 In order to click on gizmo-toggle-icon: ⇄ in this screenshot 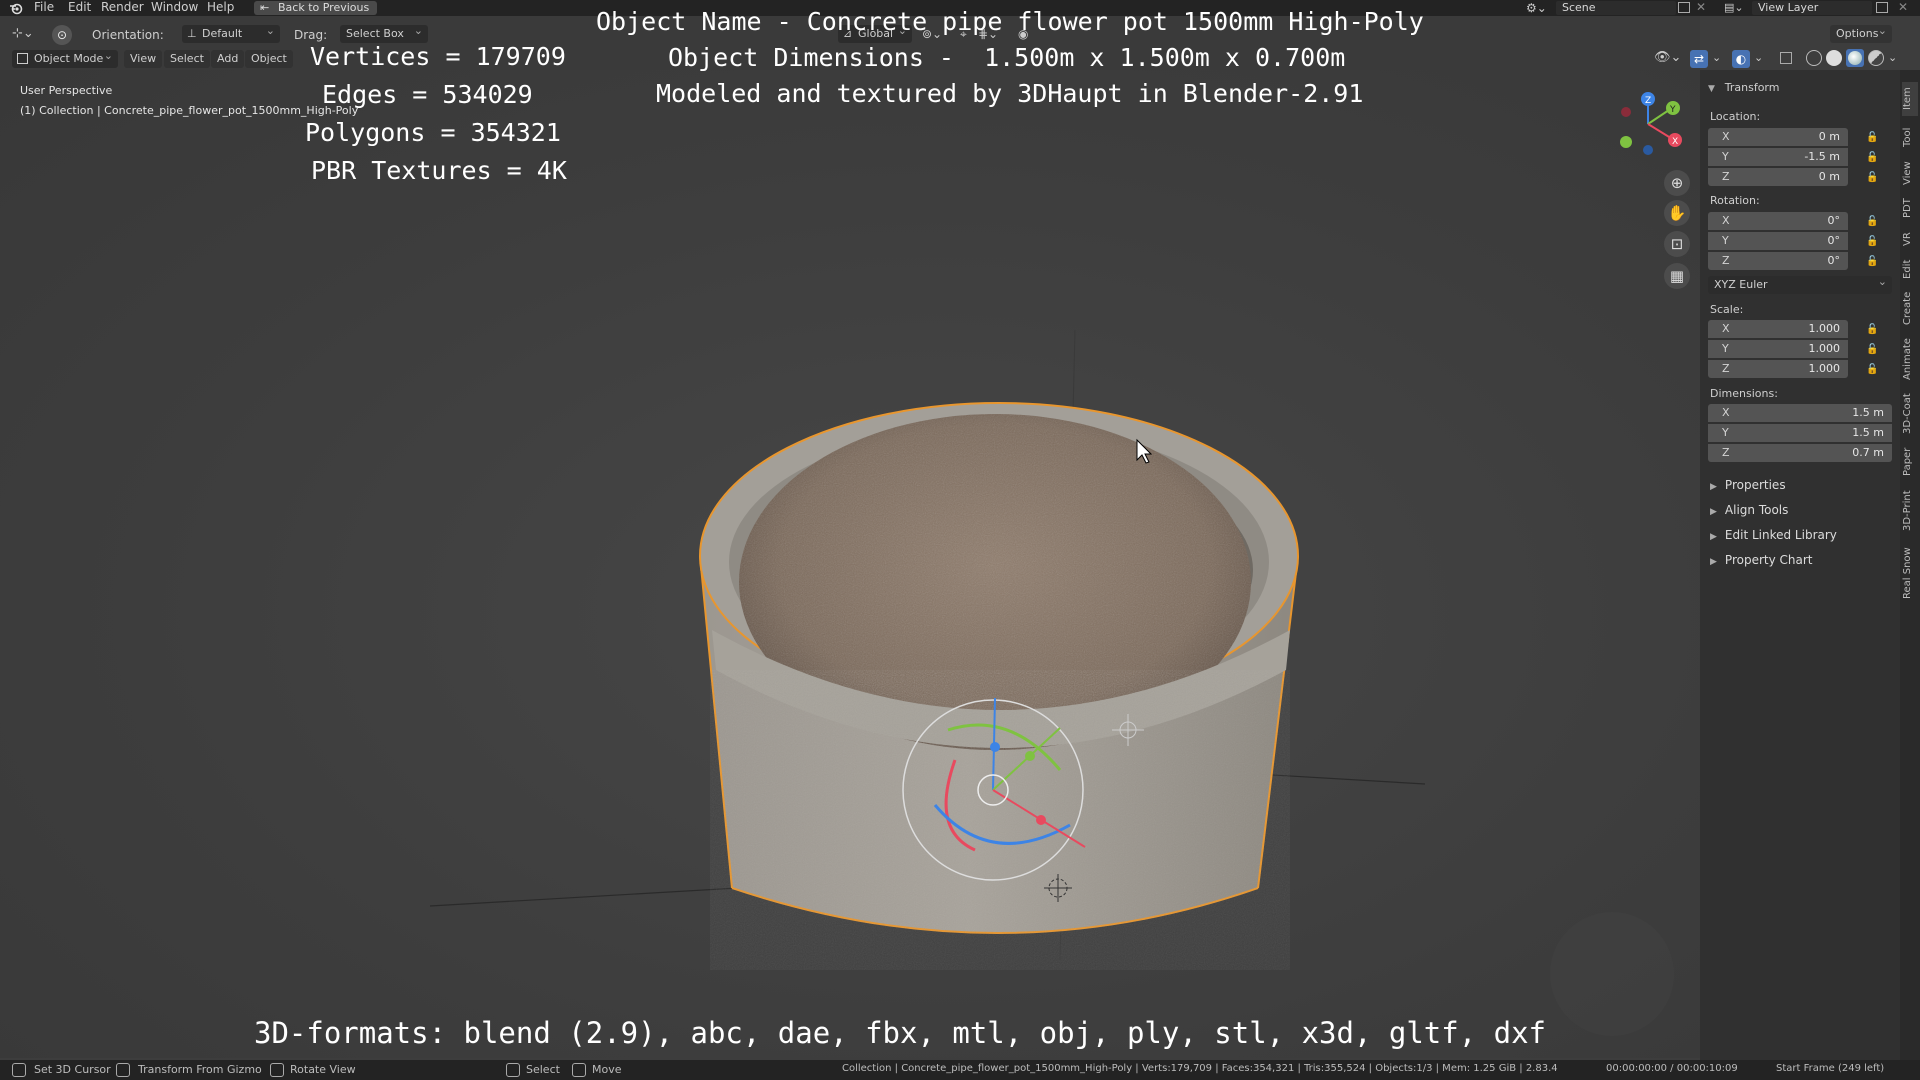, I will do `click(1699, 59)`.